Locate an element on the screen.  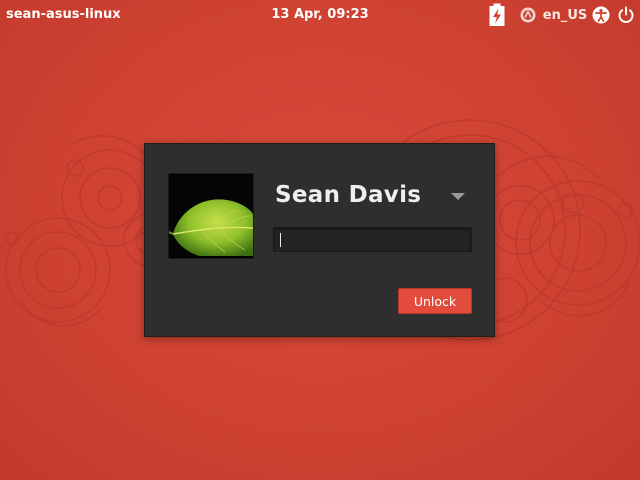
clock-label: 13 Apr, 09:23 is located at coordinates (319, 14).